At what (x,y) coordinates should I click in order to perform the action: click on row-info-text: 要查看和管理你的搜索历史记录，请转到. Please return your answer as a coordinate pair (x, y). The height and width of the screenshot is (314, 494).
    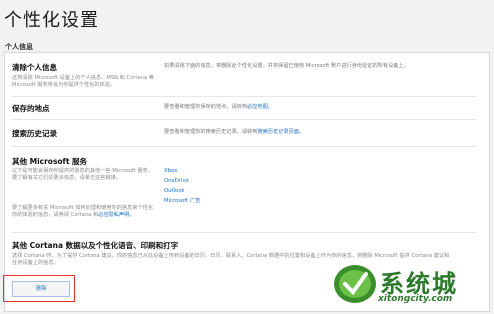
    Looking at the image, I should click on (211, 132).